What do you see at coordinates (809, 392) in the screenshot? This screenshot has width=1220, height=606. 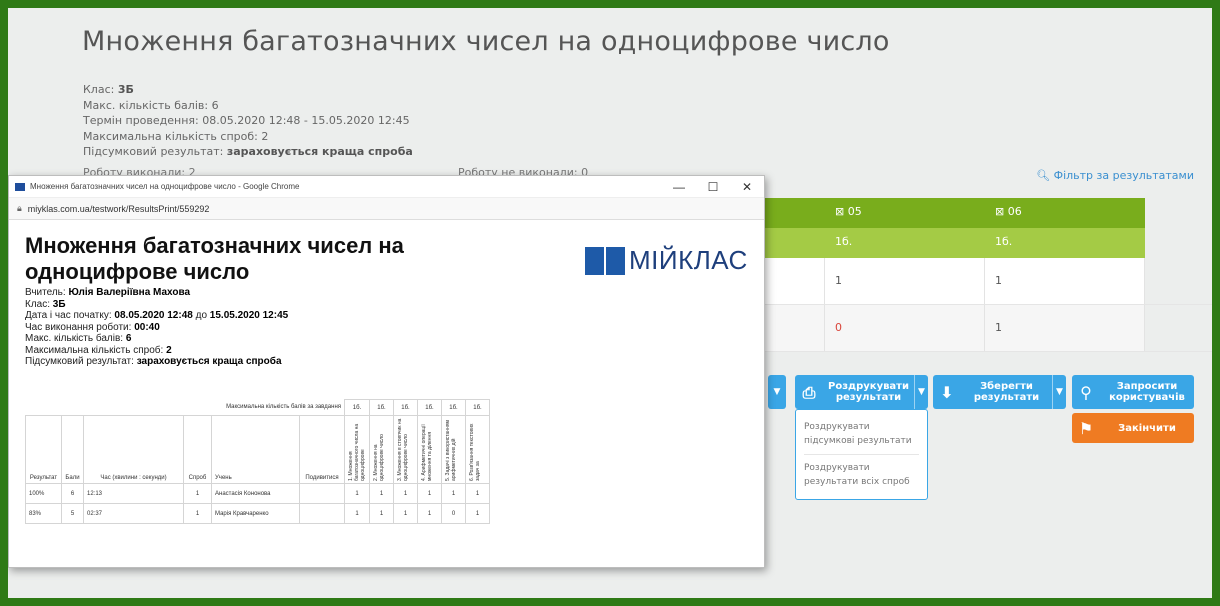 I see `printer-icon: ⎙` at bounding box center [809, 392].